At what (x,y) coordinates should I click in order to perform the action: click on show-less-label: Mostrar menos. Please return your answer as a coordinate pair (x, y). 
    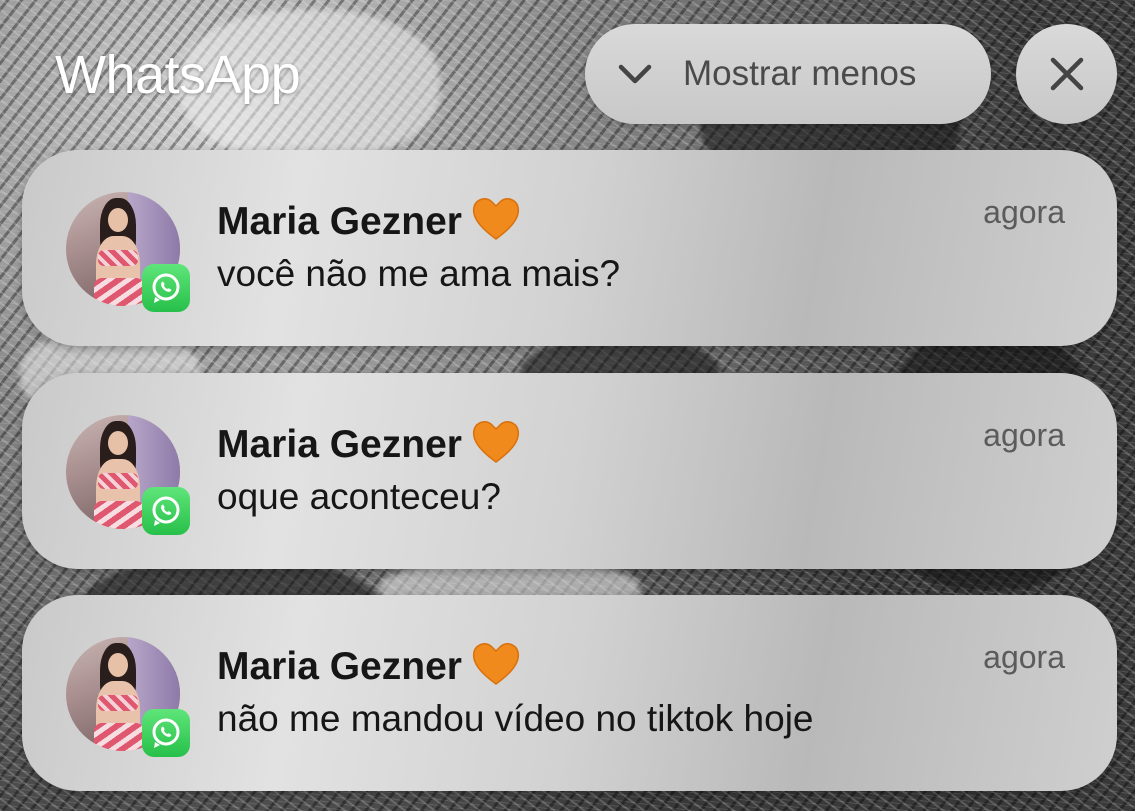
    Looking at the image, I should click on (800, 73).